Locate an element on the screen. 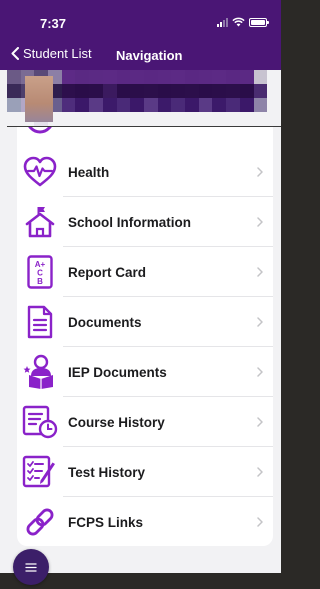 The height and width of the screenshot is (589, 320). menu-item-documents: Documents is located at coordinates (145, 322).